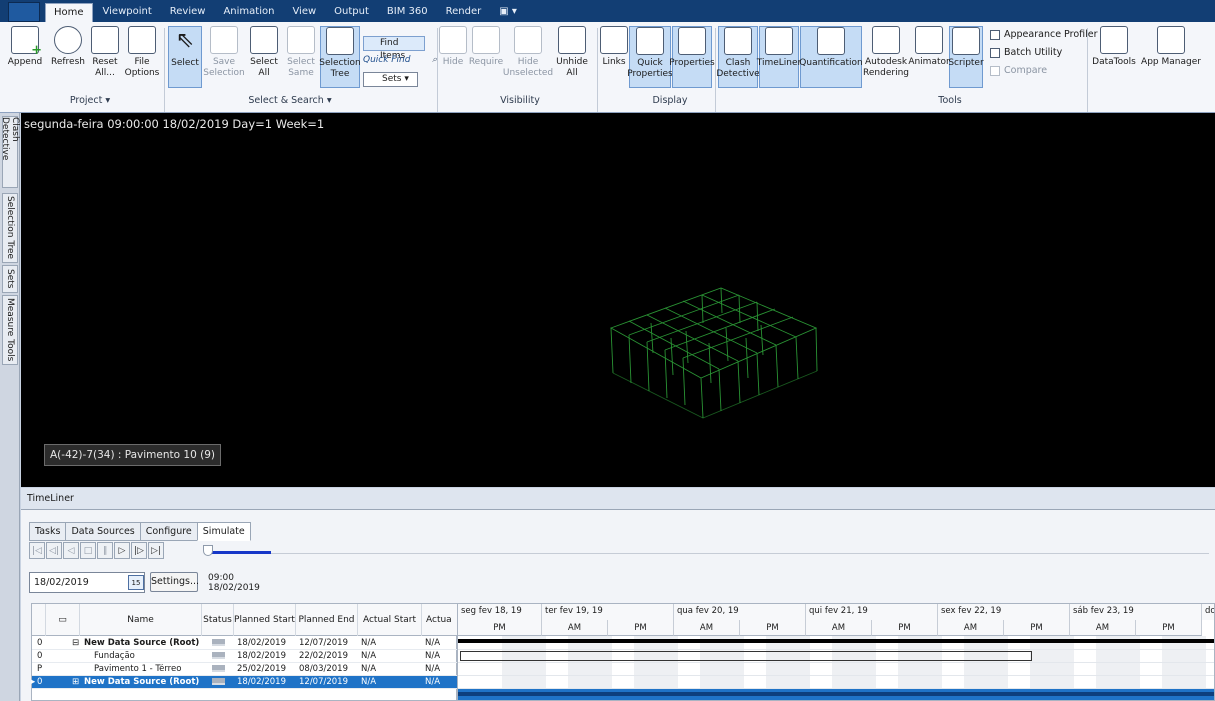  What do you see at coordinates (746, 656) in the screenshot?
I see `gantt-bar-fundacao` at bounding box center [746, 656].